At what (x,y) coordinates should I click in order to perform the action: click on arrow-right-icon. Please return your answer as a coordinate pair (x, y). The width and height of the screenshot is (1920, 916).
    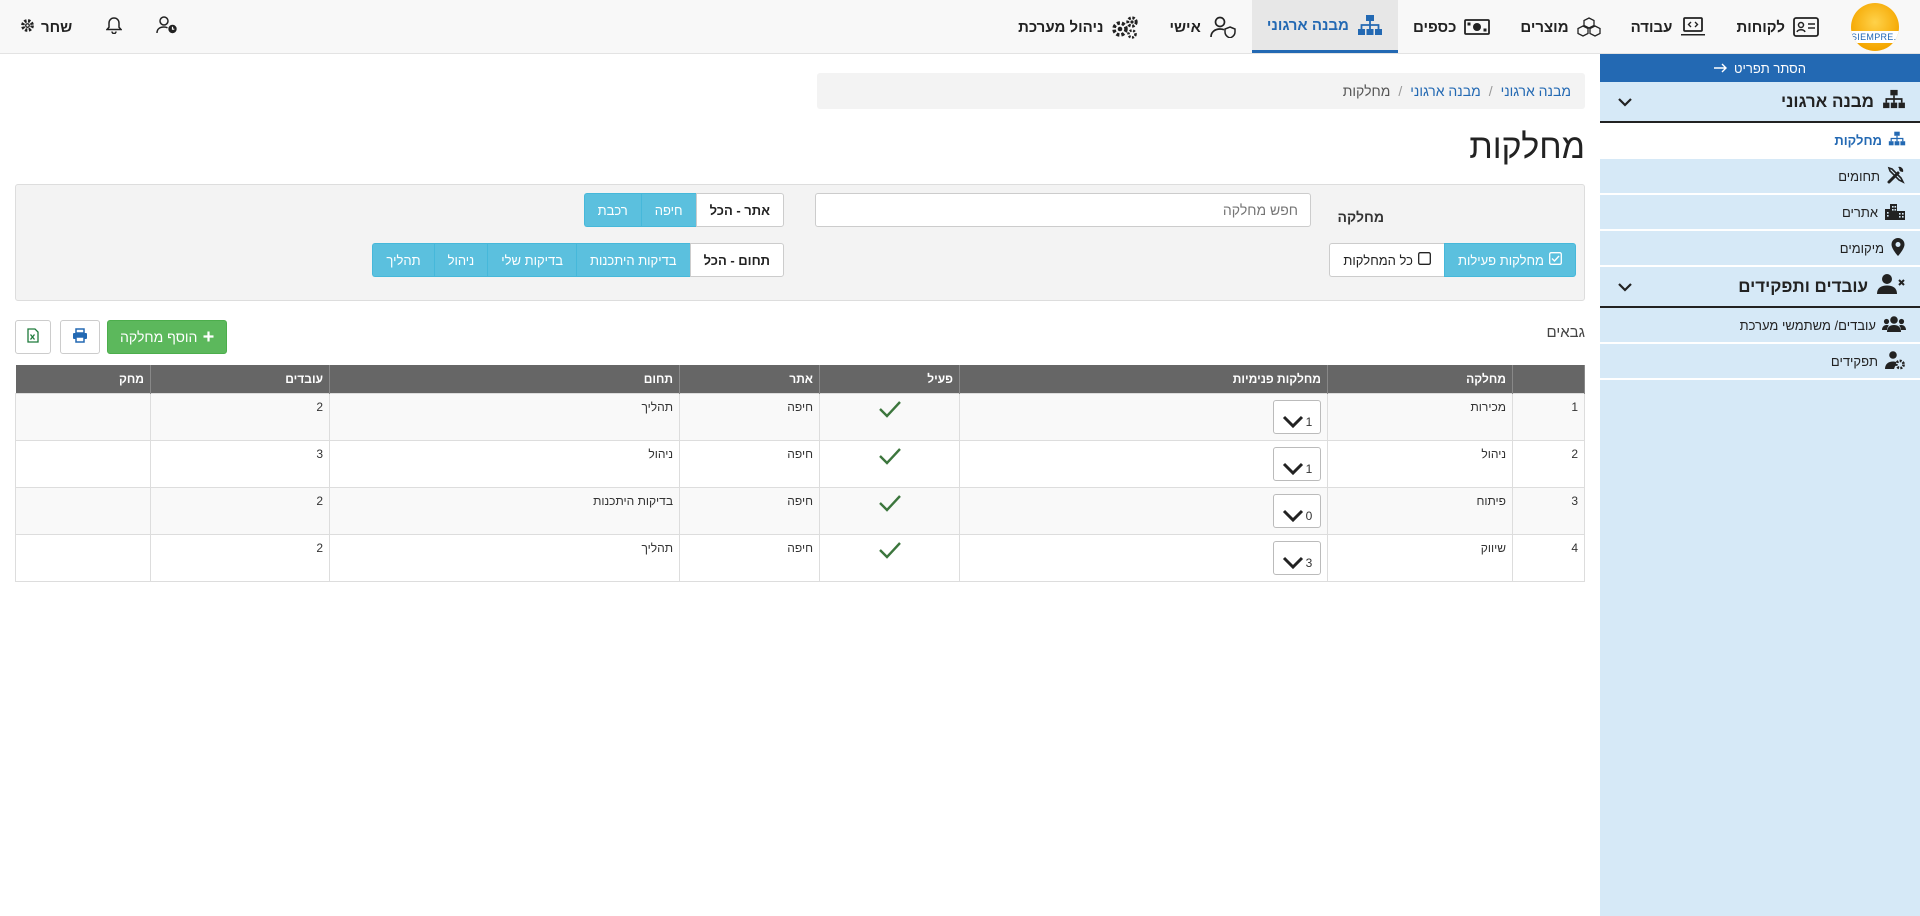
    Looking at the image, I should click on (1721, 68).